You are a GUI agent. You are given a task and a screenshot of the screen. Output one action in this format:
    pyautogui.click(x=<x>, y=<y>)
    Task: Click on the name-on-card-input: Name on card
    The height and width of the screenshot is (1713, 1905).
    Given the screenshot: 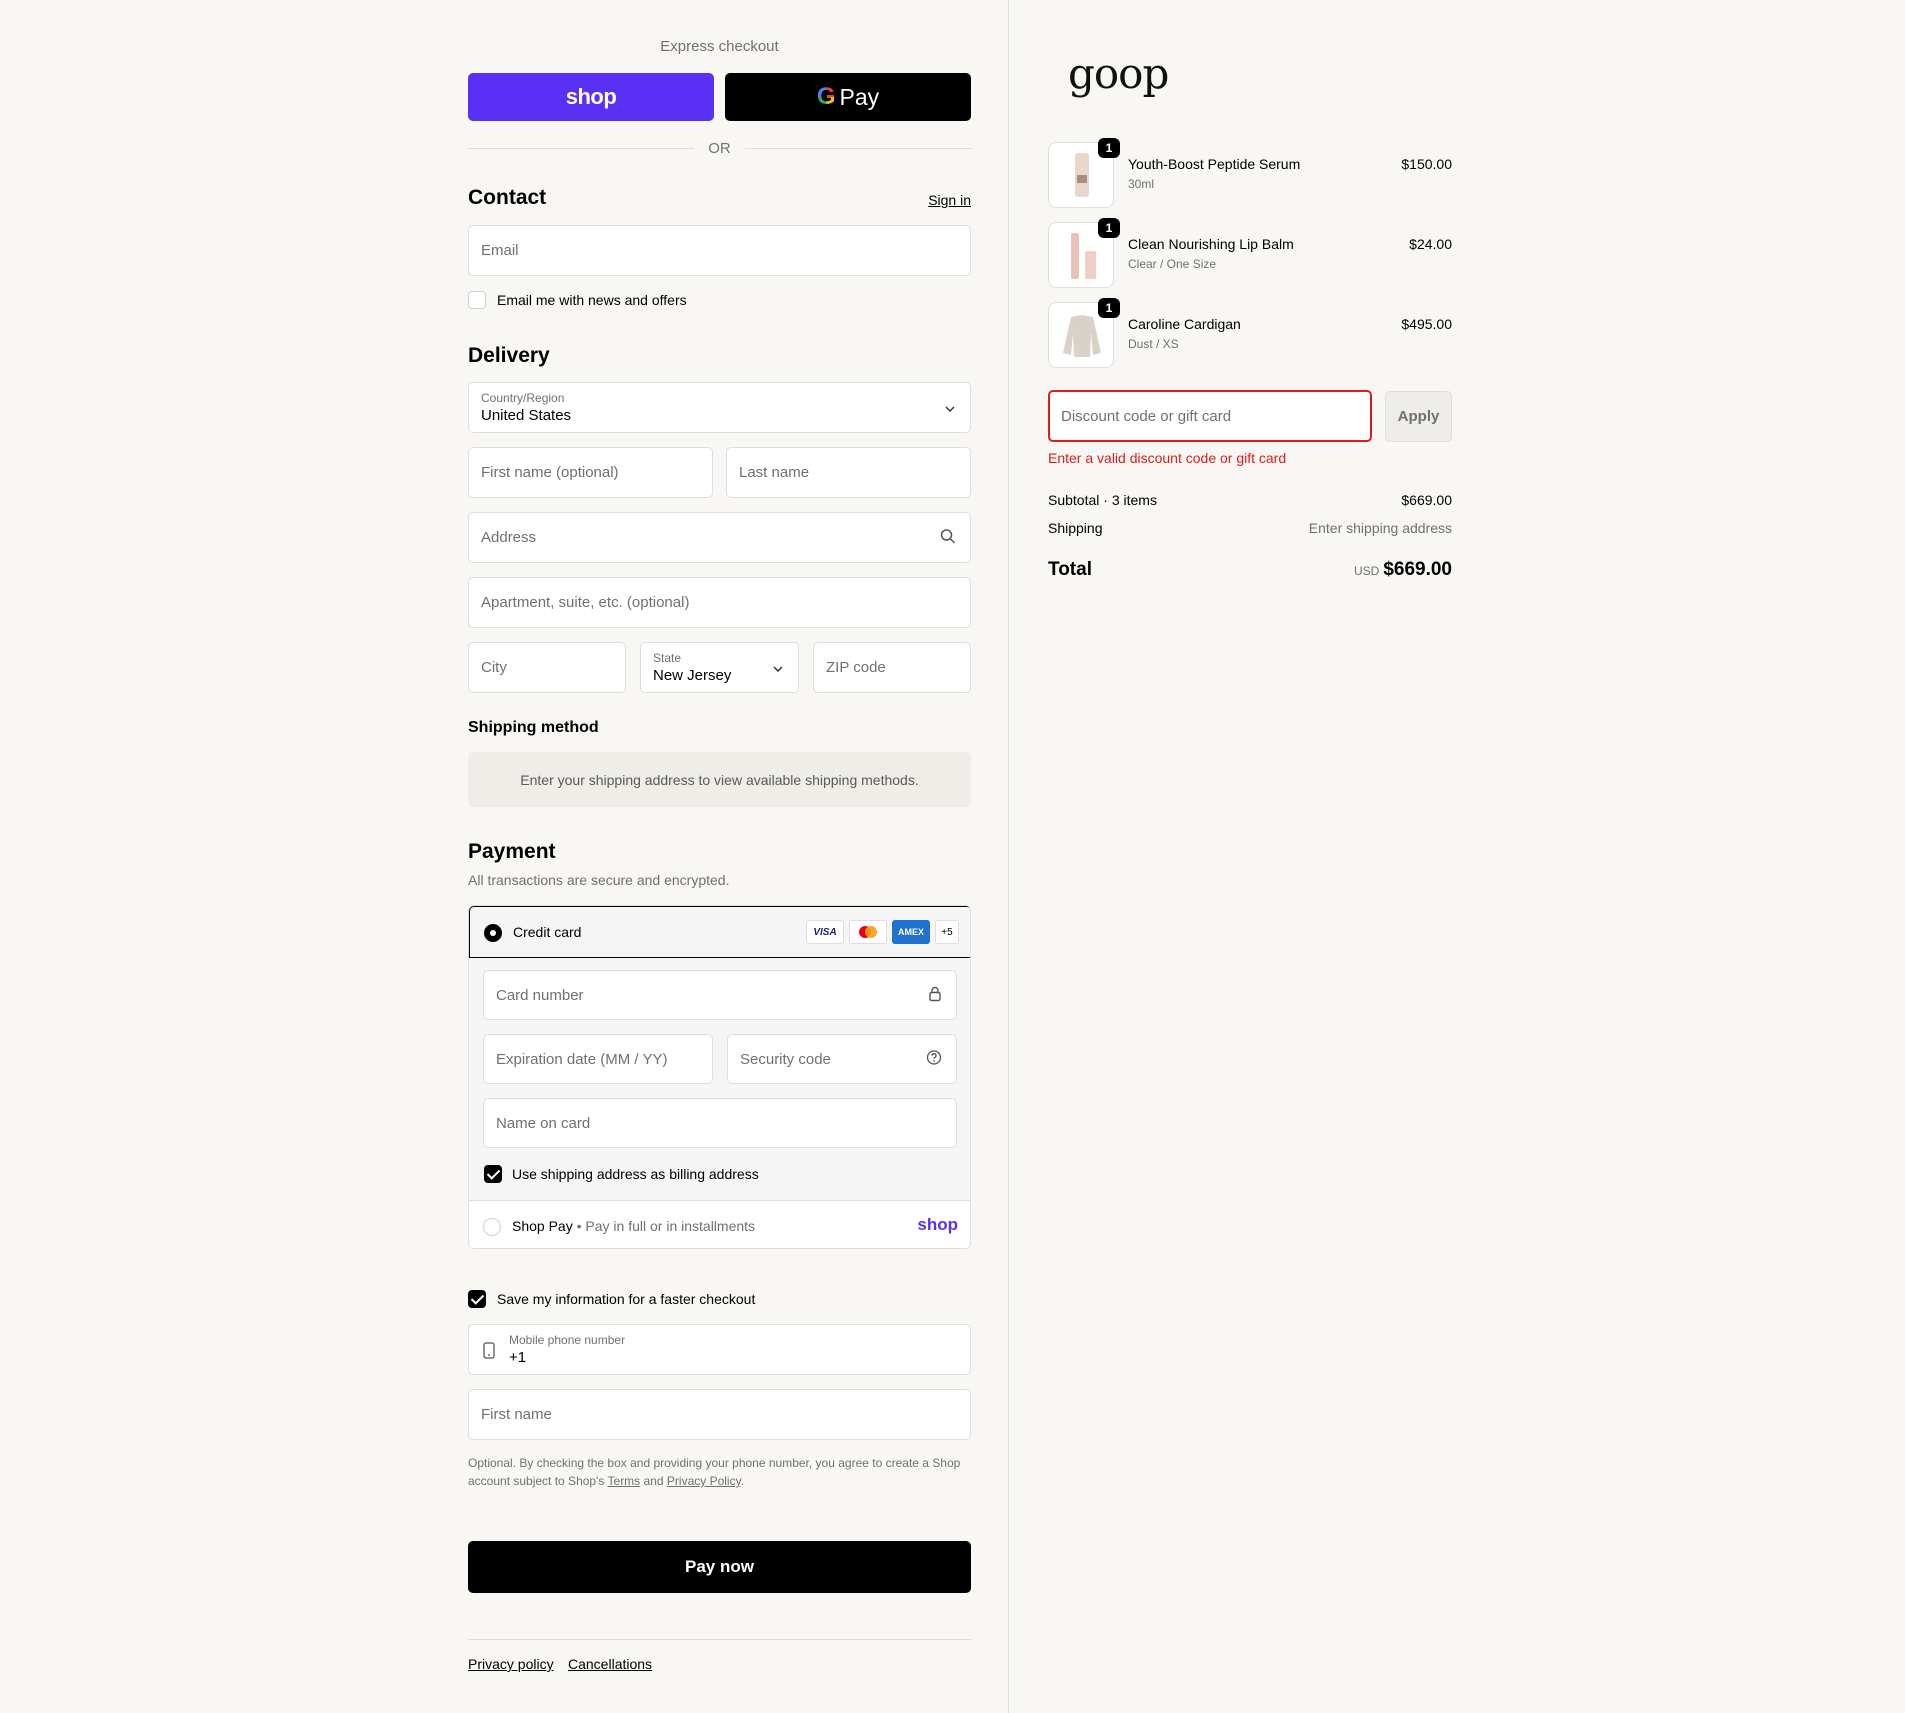 What is the action you would take?
    pyautogui.click(x=720, y=1123)
    